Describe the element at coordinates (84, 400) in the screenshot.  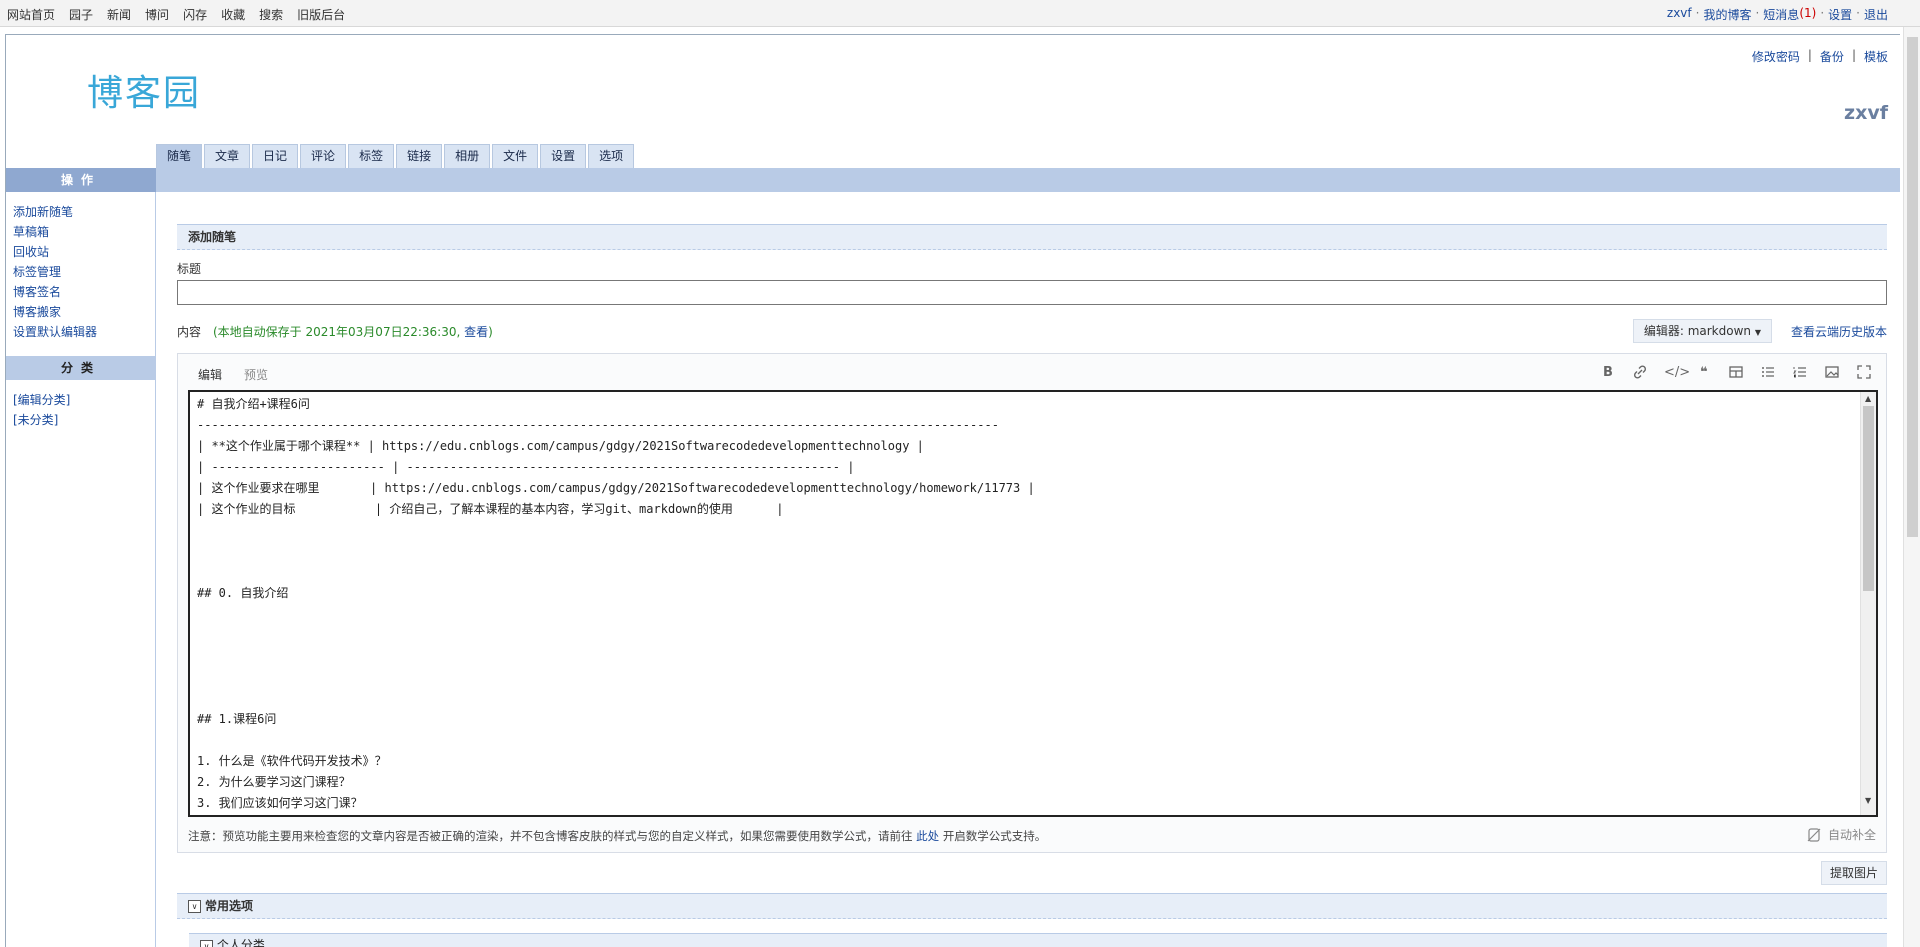
I see `sidebar-item-edit-categories: [编辑分类]` at that location.